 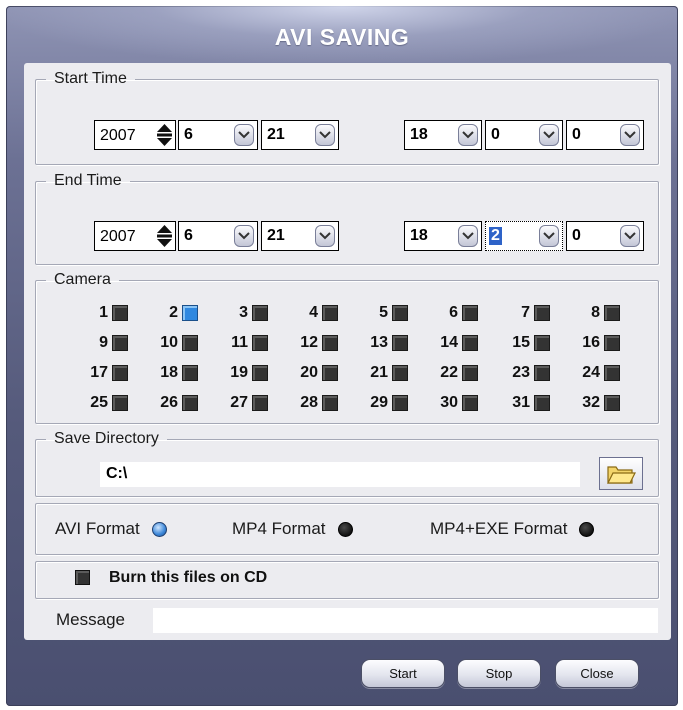 I want to click on camera-10-checkbox: 10, so click(x=173, y=343).